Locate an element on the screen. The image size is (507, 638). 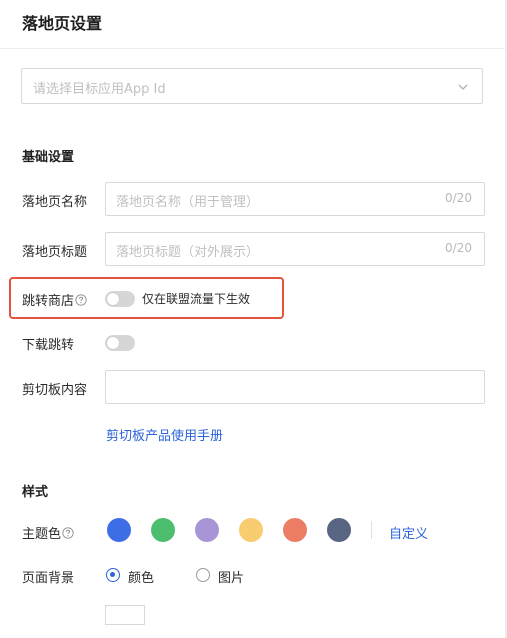
background-image-radio is located at coordinates (203, 575).